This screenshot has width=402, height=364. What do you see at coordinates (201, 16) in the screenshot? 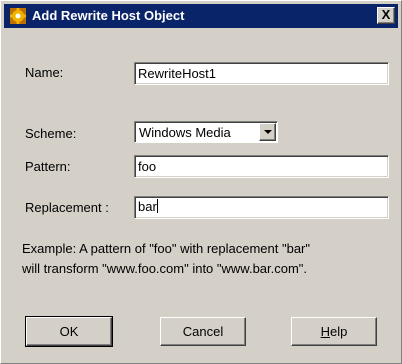
I see `title-bar: Add Rewrite Host Object X` at bounding box center [201, 16].